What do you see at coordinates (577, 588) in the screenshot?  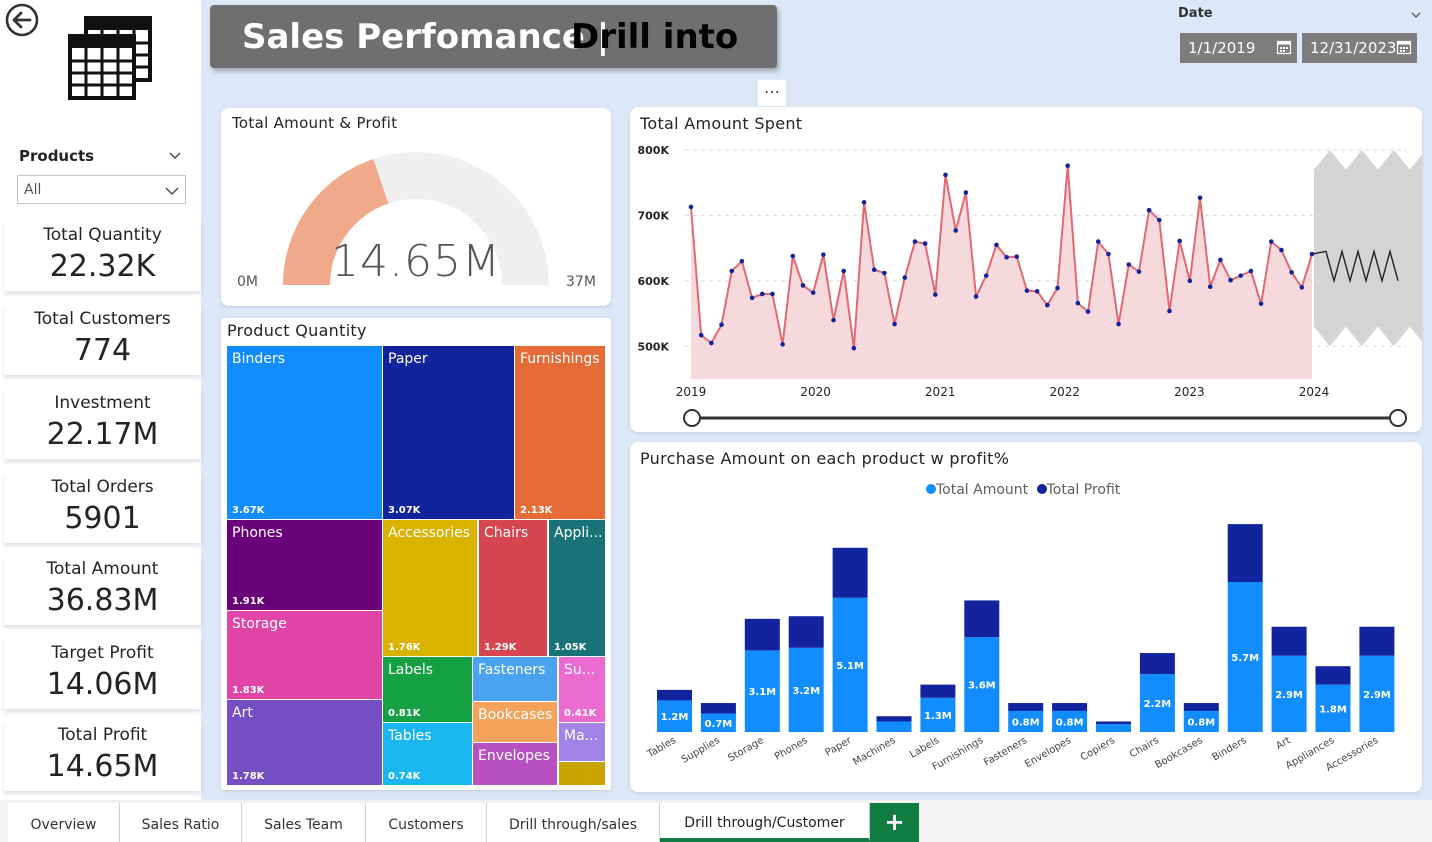 I see `treemap-tile: Appli... 1.05K` at bounding box center [577, 588].